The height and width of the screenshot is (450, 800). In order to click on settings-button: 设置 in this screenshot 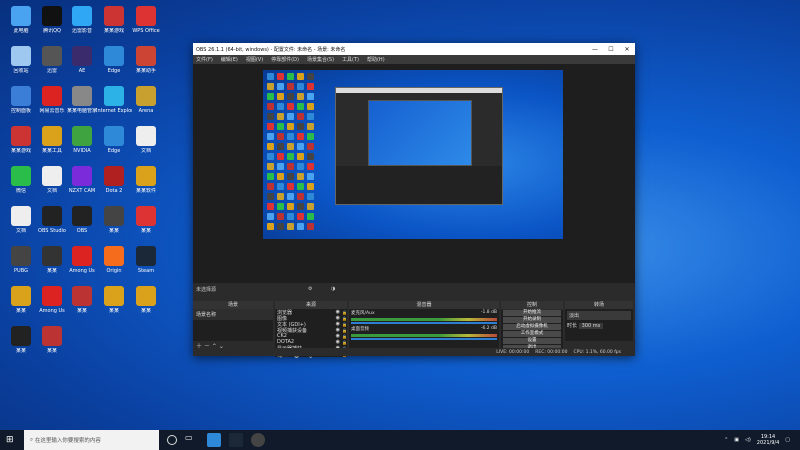, I will do `click(532, 341)`.